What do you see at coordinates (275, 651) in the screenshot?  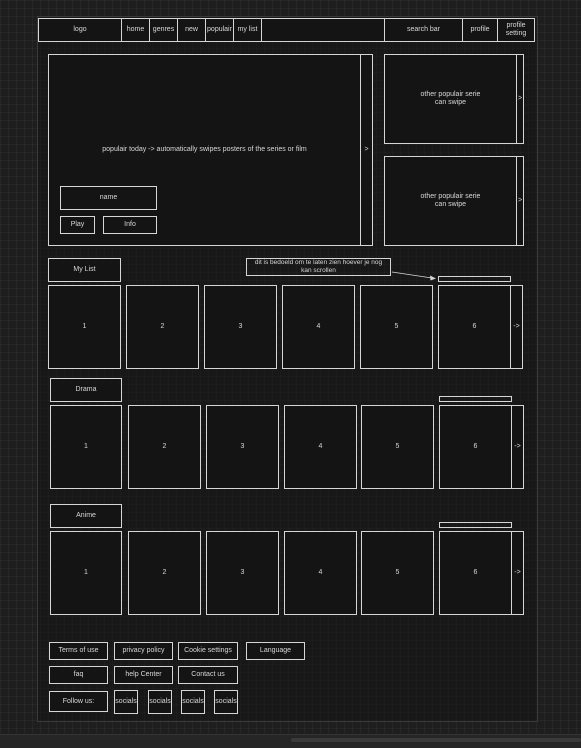 I see `language-select: Language` at bounding box center [275, 651].